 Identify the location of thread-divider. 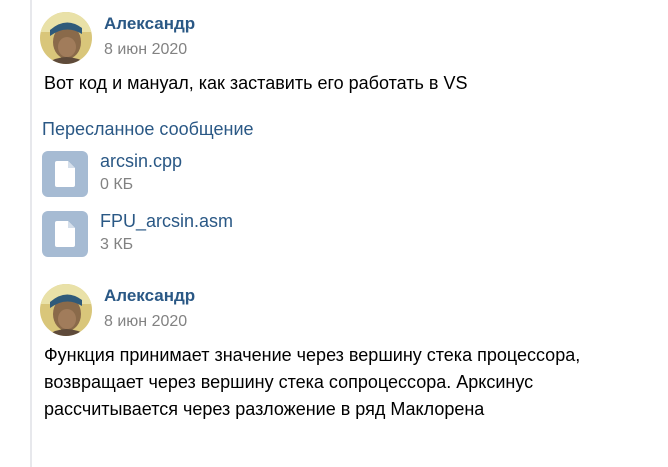
(31, 233).